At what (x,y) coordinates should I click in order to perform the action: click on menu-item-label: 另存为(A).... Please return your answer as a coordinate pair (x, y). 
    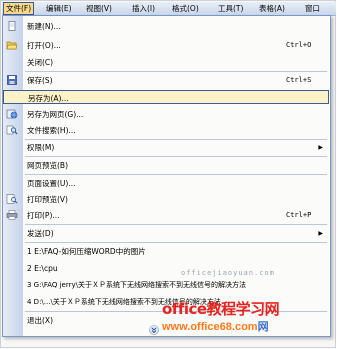
    Looking at the image, I should click on (48, 98).